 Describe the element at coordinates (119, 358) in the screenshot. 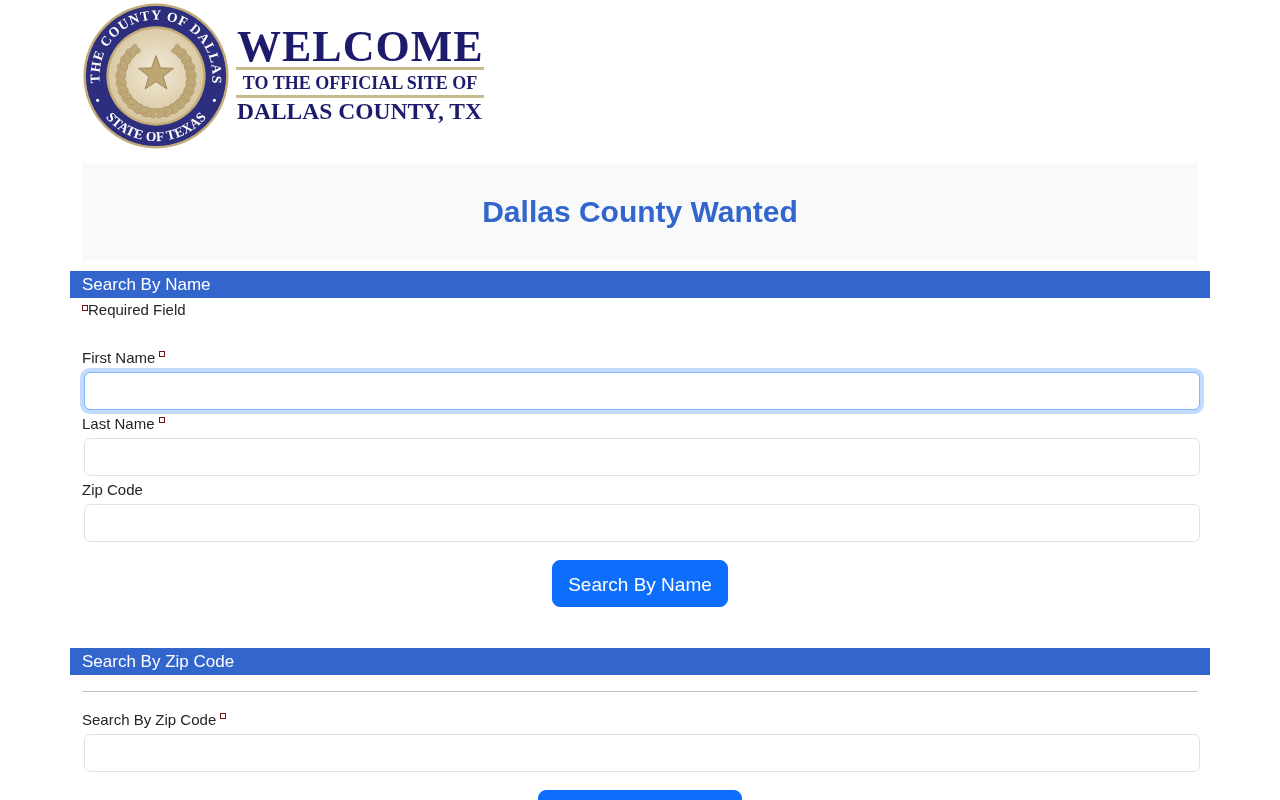

I see `field-label: First Name` at that location.